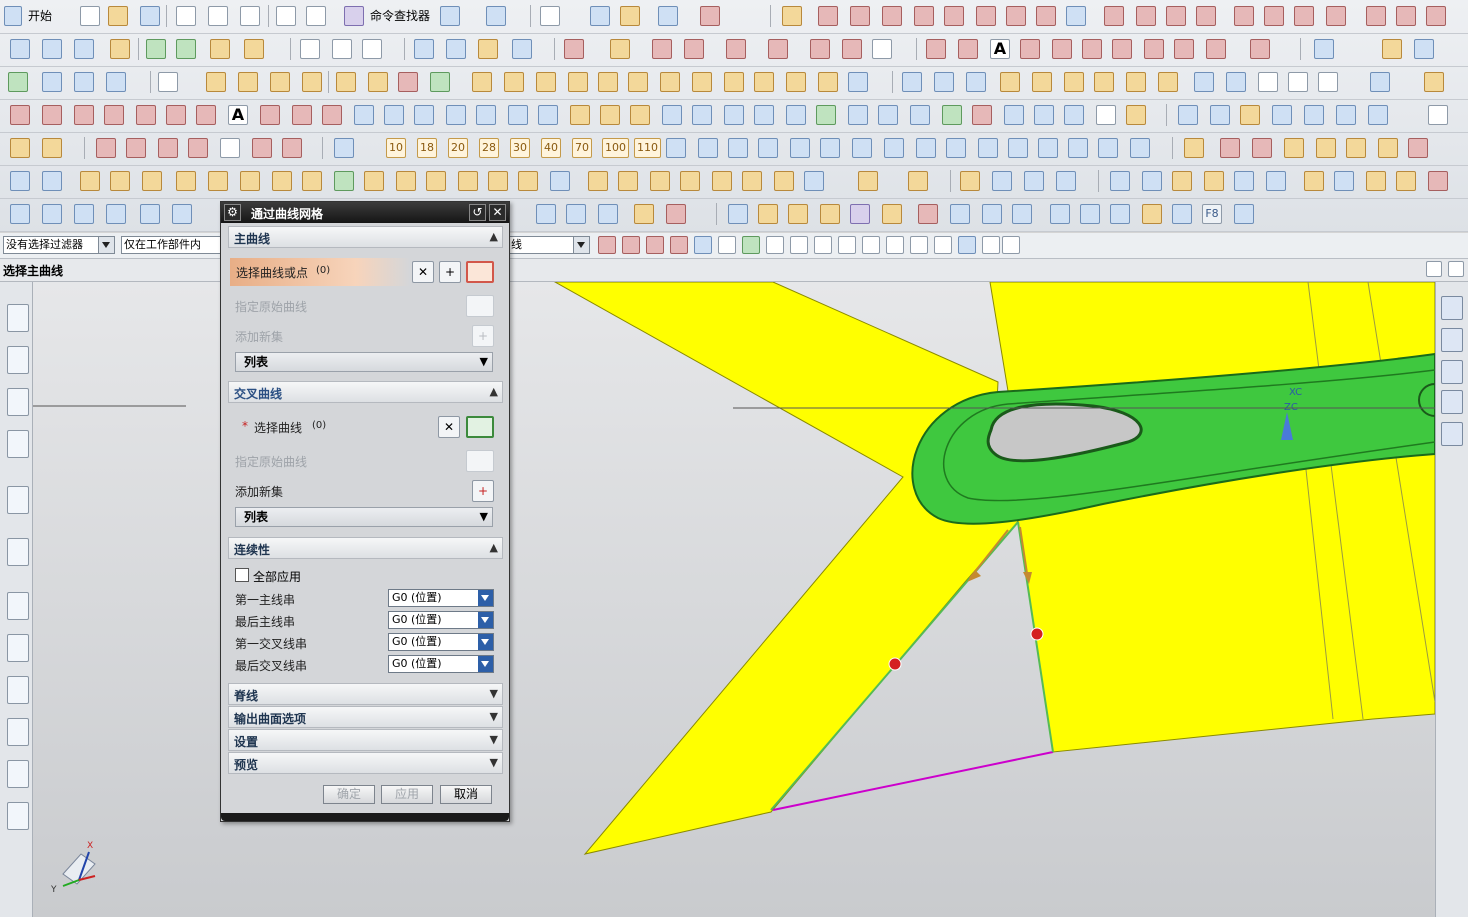  What do you see at coordinates (84, 115) in the screenshot?
I see `studio-spline-icon` at bounding box center [84, 115].